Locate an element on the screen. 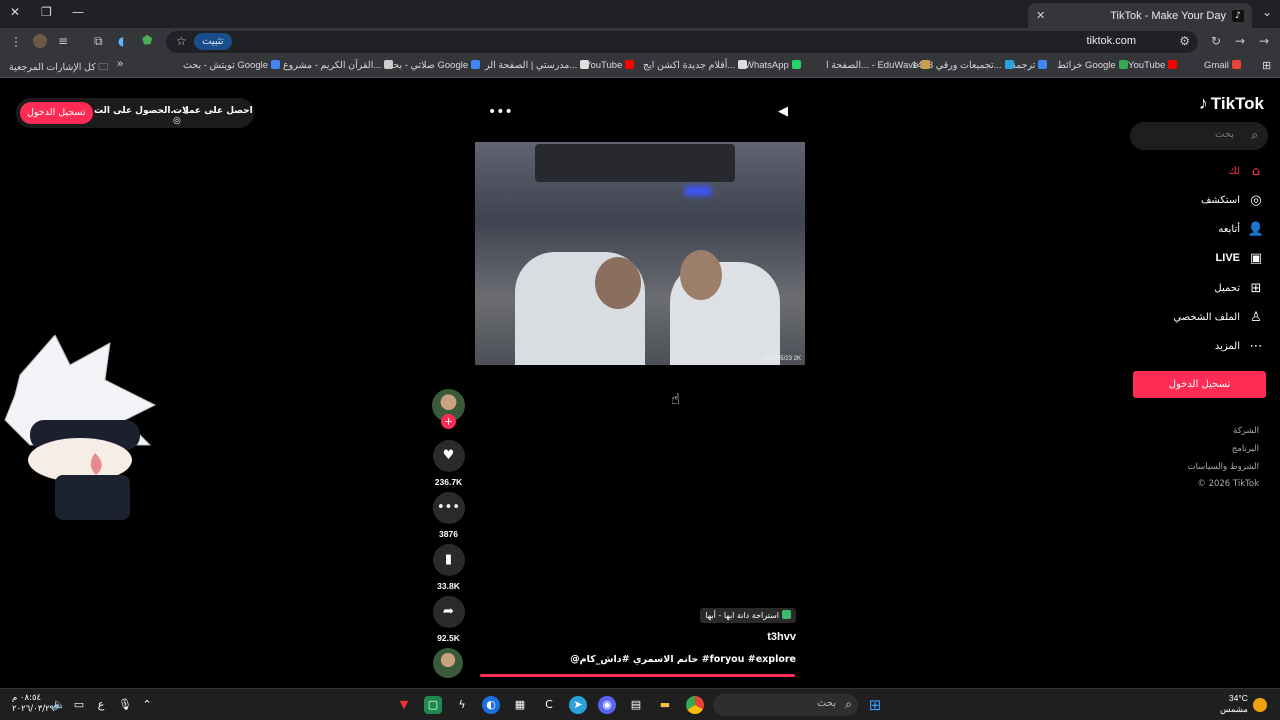 This screenshot has height=720, width=1280. windows-start-icon: ⊞ is located at coordinates (875, 705).